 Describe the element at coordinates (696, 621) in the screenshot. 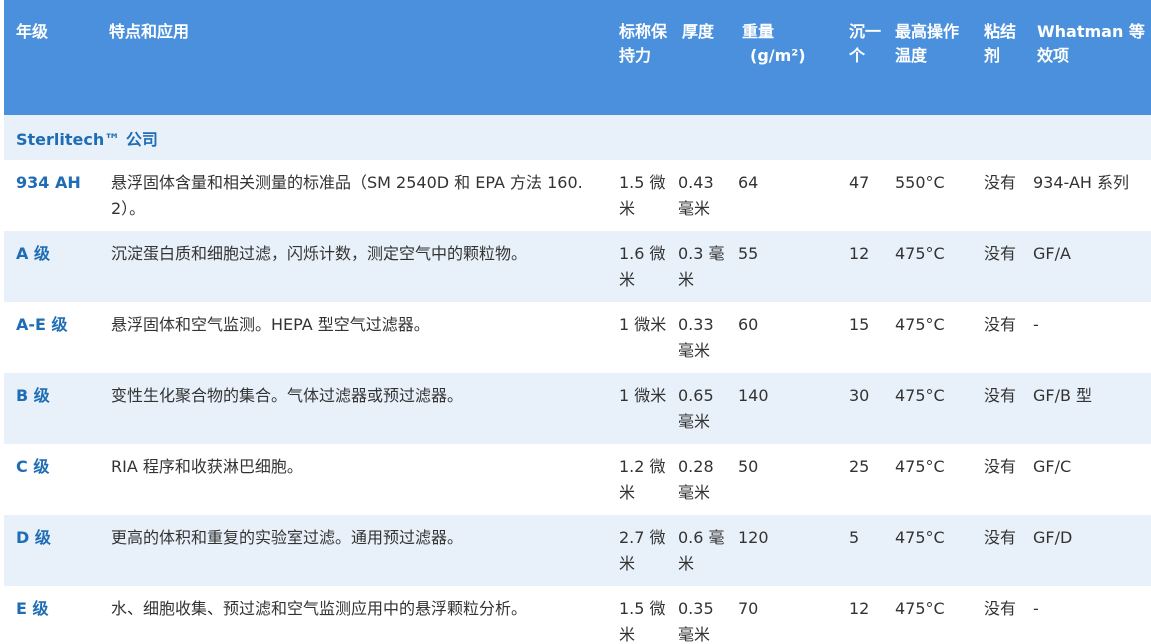

I see `cell-thickness: 0.35 毫米` at that location.